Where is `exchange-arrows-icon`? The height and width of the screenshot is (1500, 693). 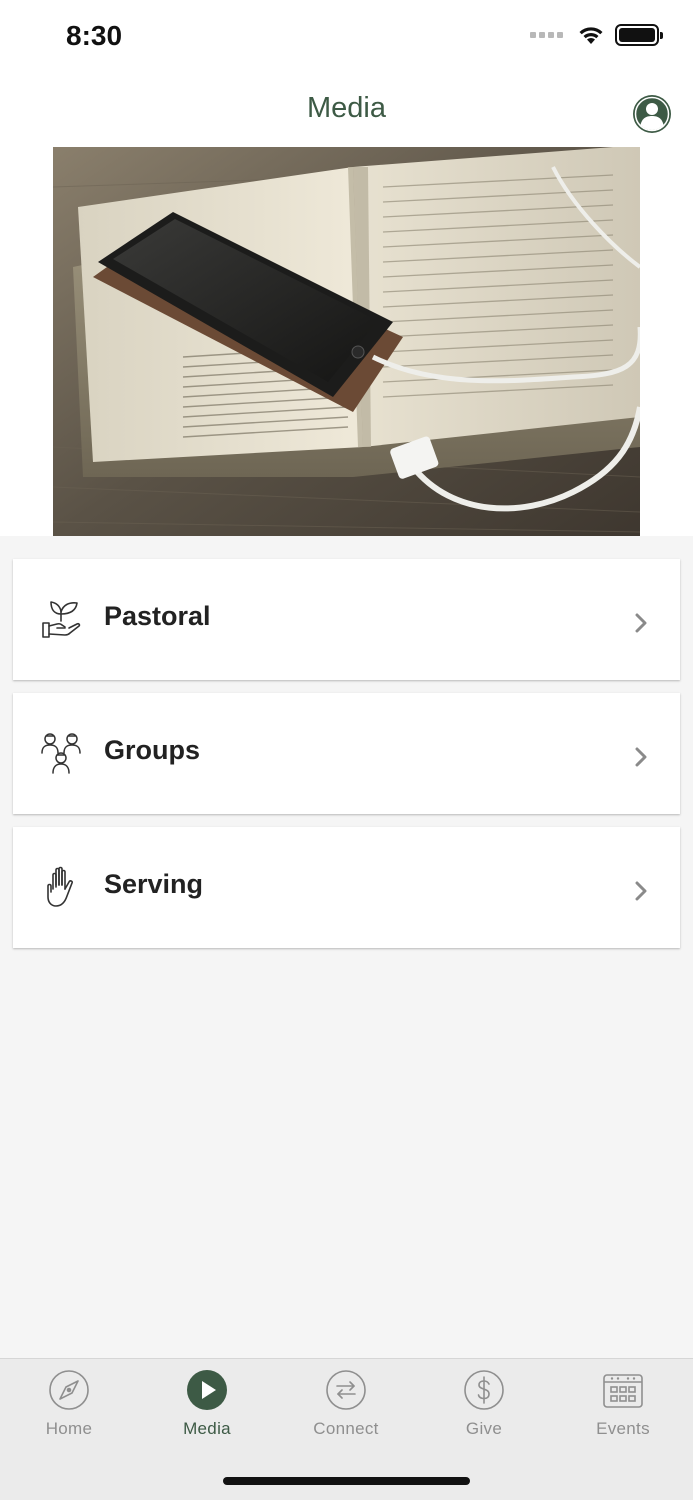 exchange-arrows-icon is located at coordinates (346, 1390).